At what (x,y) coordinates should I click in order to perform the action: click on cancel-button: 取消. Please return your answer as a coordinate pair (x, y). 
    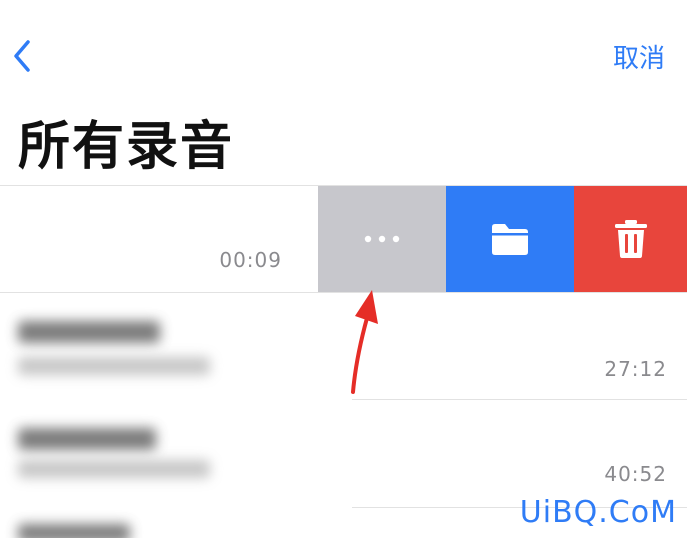
    Looking at the image, I should click on (639, 56).